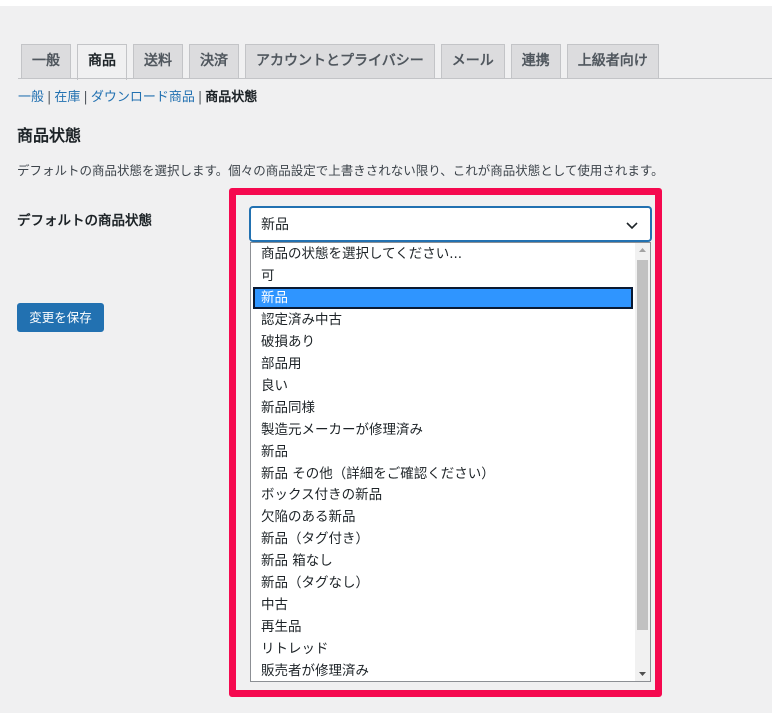 This screenshot has height=713, width=772. Describe the element at coordinates (46, 61) in the screenshot. I see `tab-general: 一般` at that location.